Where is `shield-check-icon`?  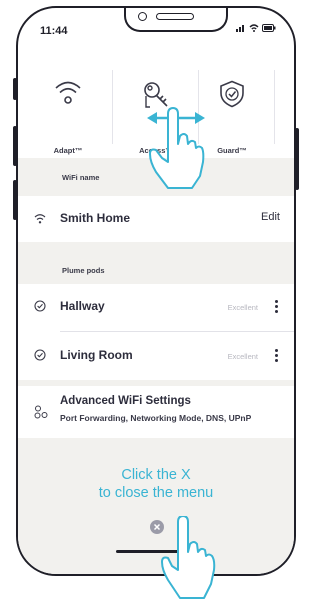 shield-check-icon is located at coordinates (232, 94).